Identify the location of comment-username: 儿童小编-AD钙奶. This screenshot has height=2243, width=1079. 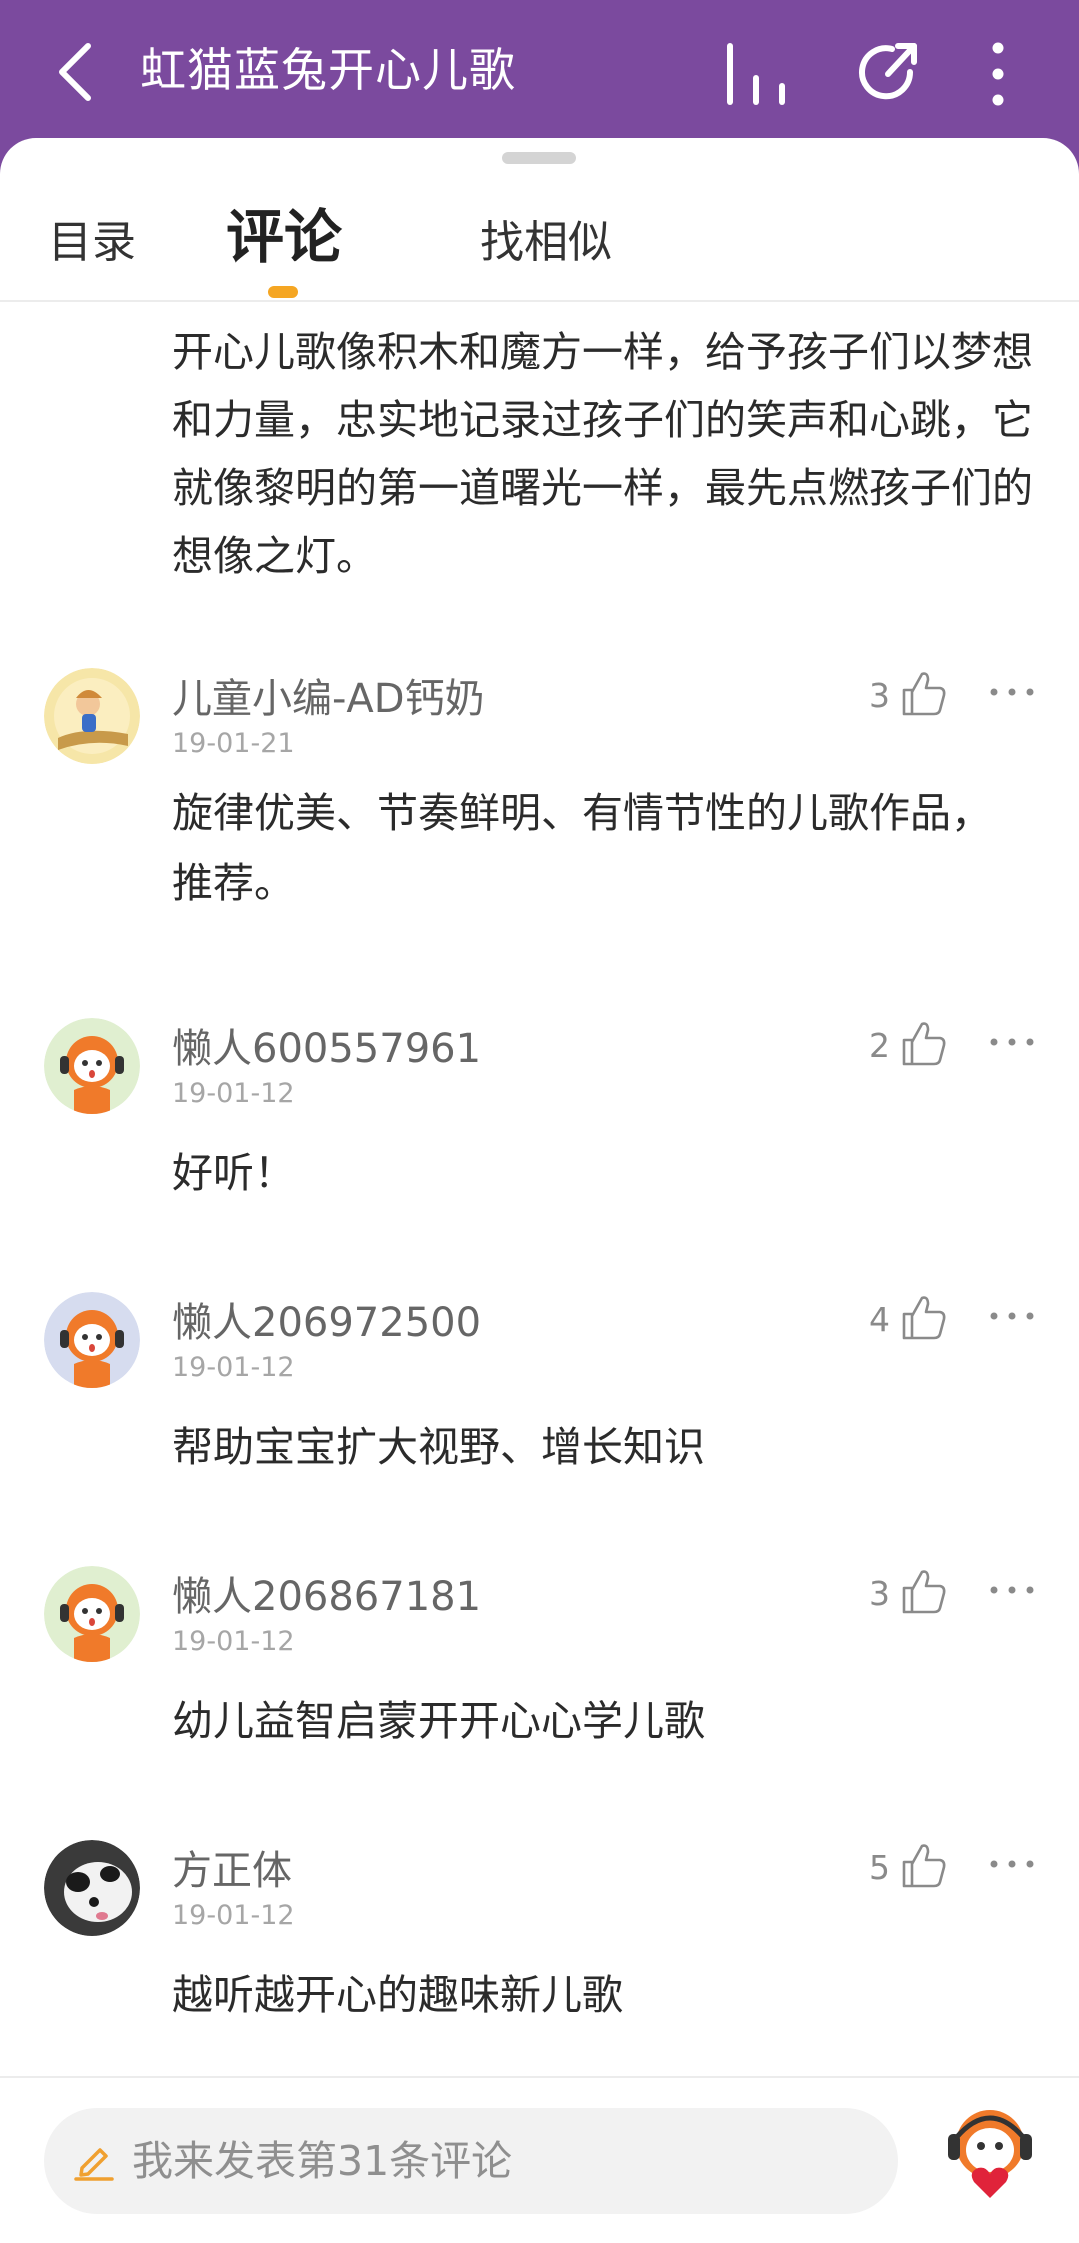
(328, 699).